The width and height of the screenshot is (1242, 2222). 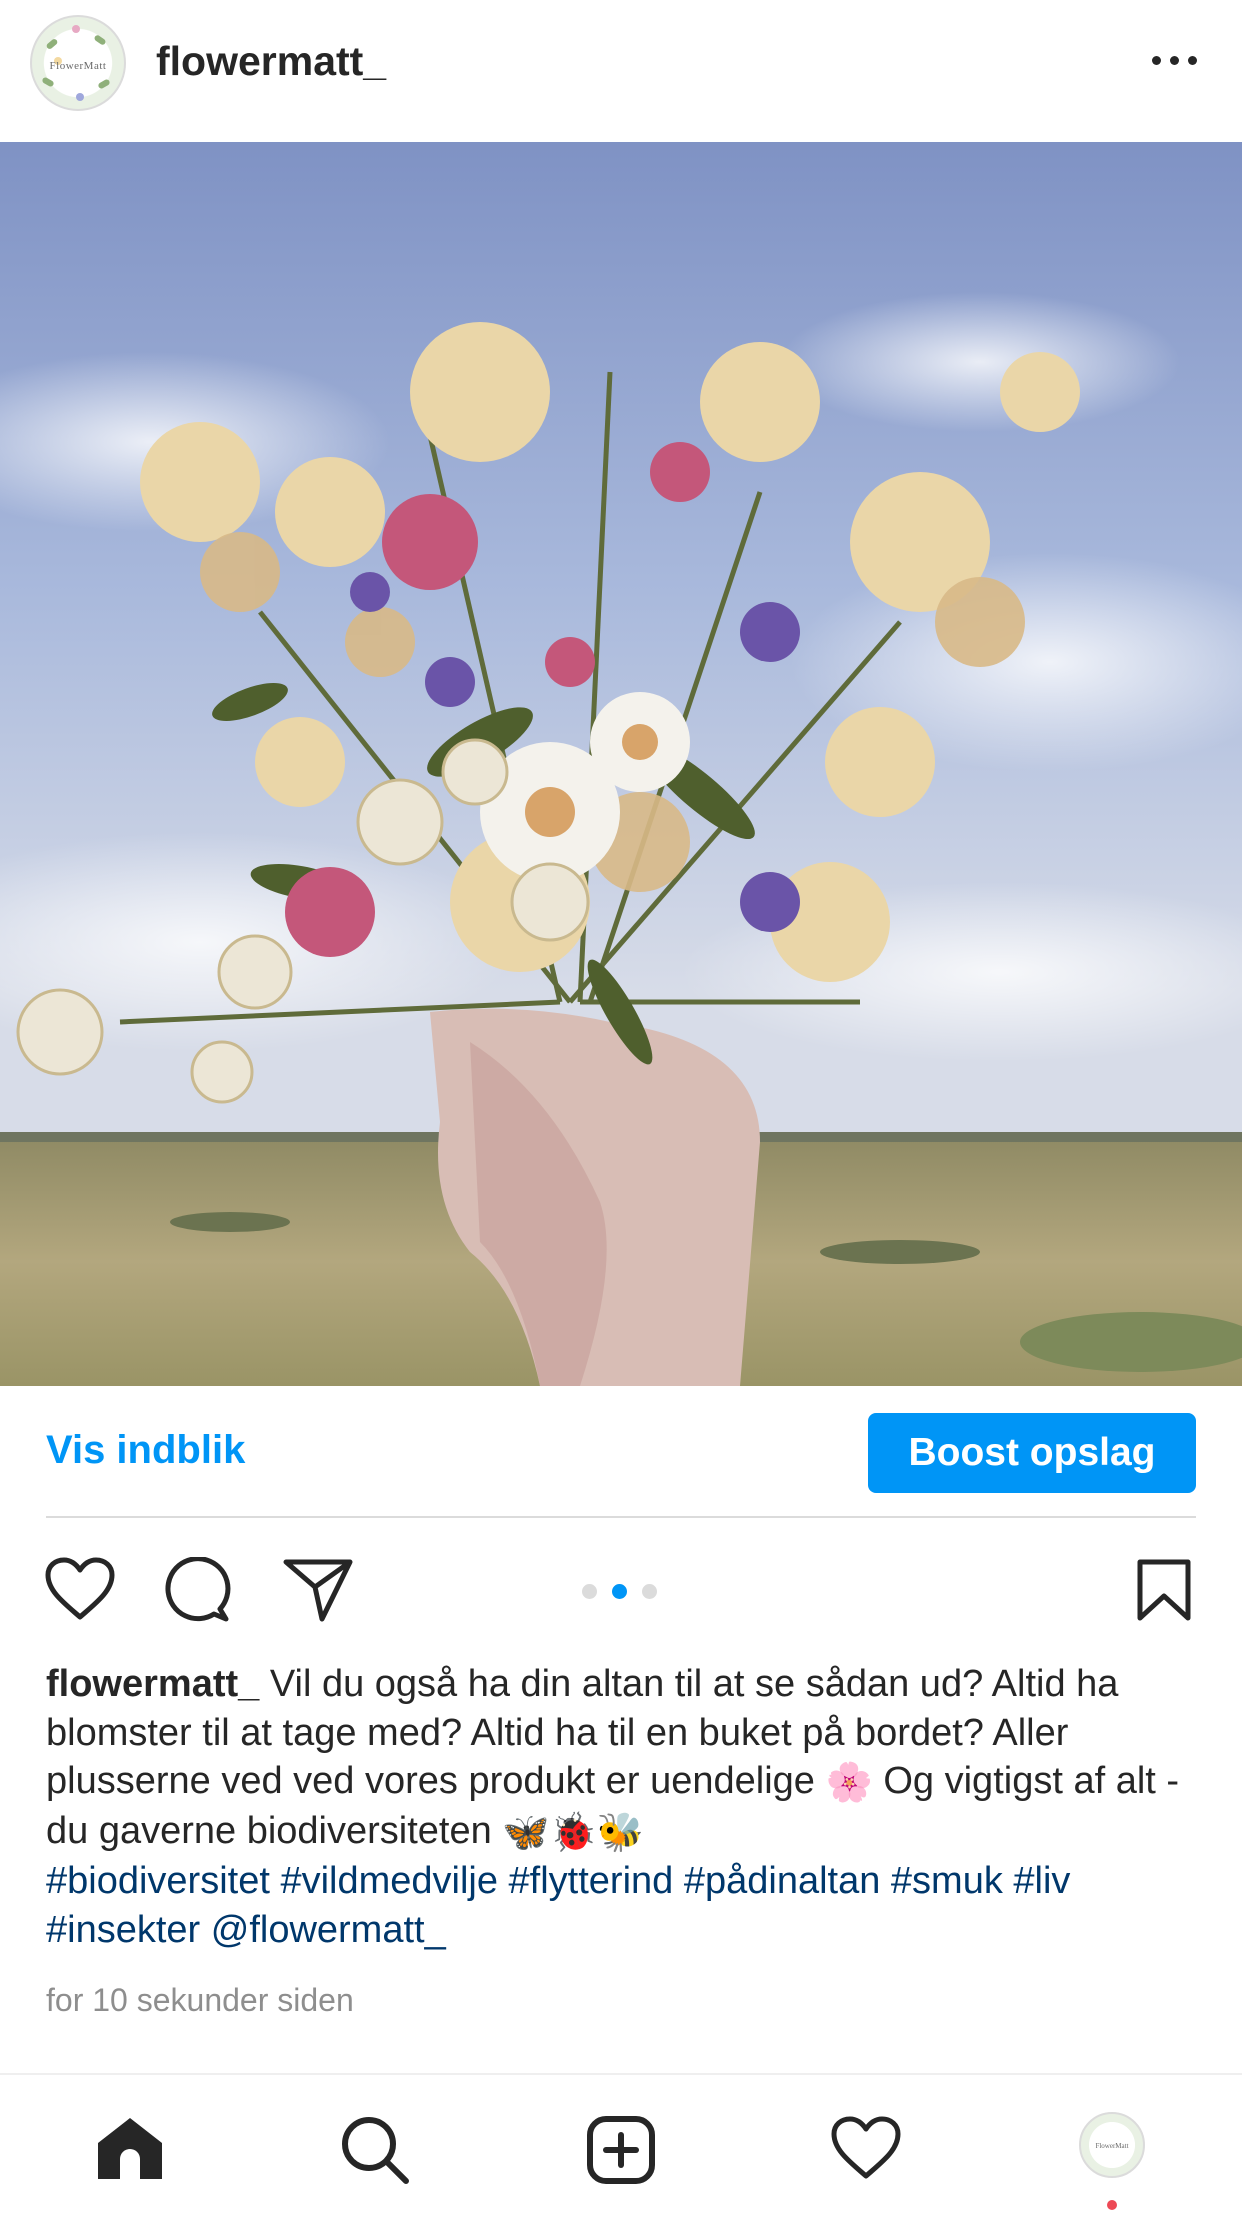 What do you see at coordinates (318, 1590) in the screenshot?
I see `share-send-icon` at bounding box center [318, 1590].